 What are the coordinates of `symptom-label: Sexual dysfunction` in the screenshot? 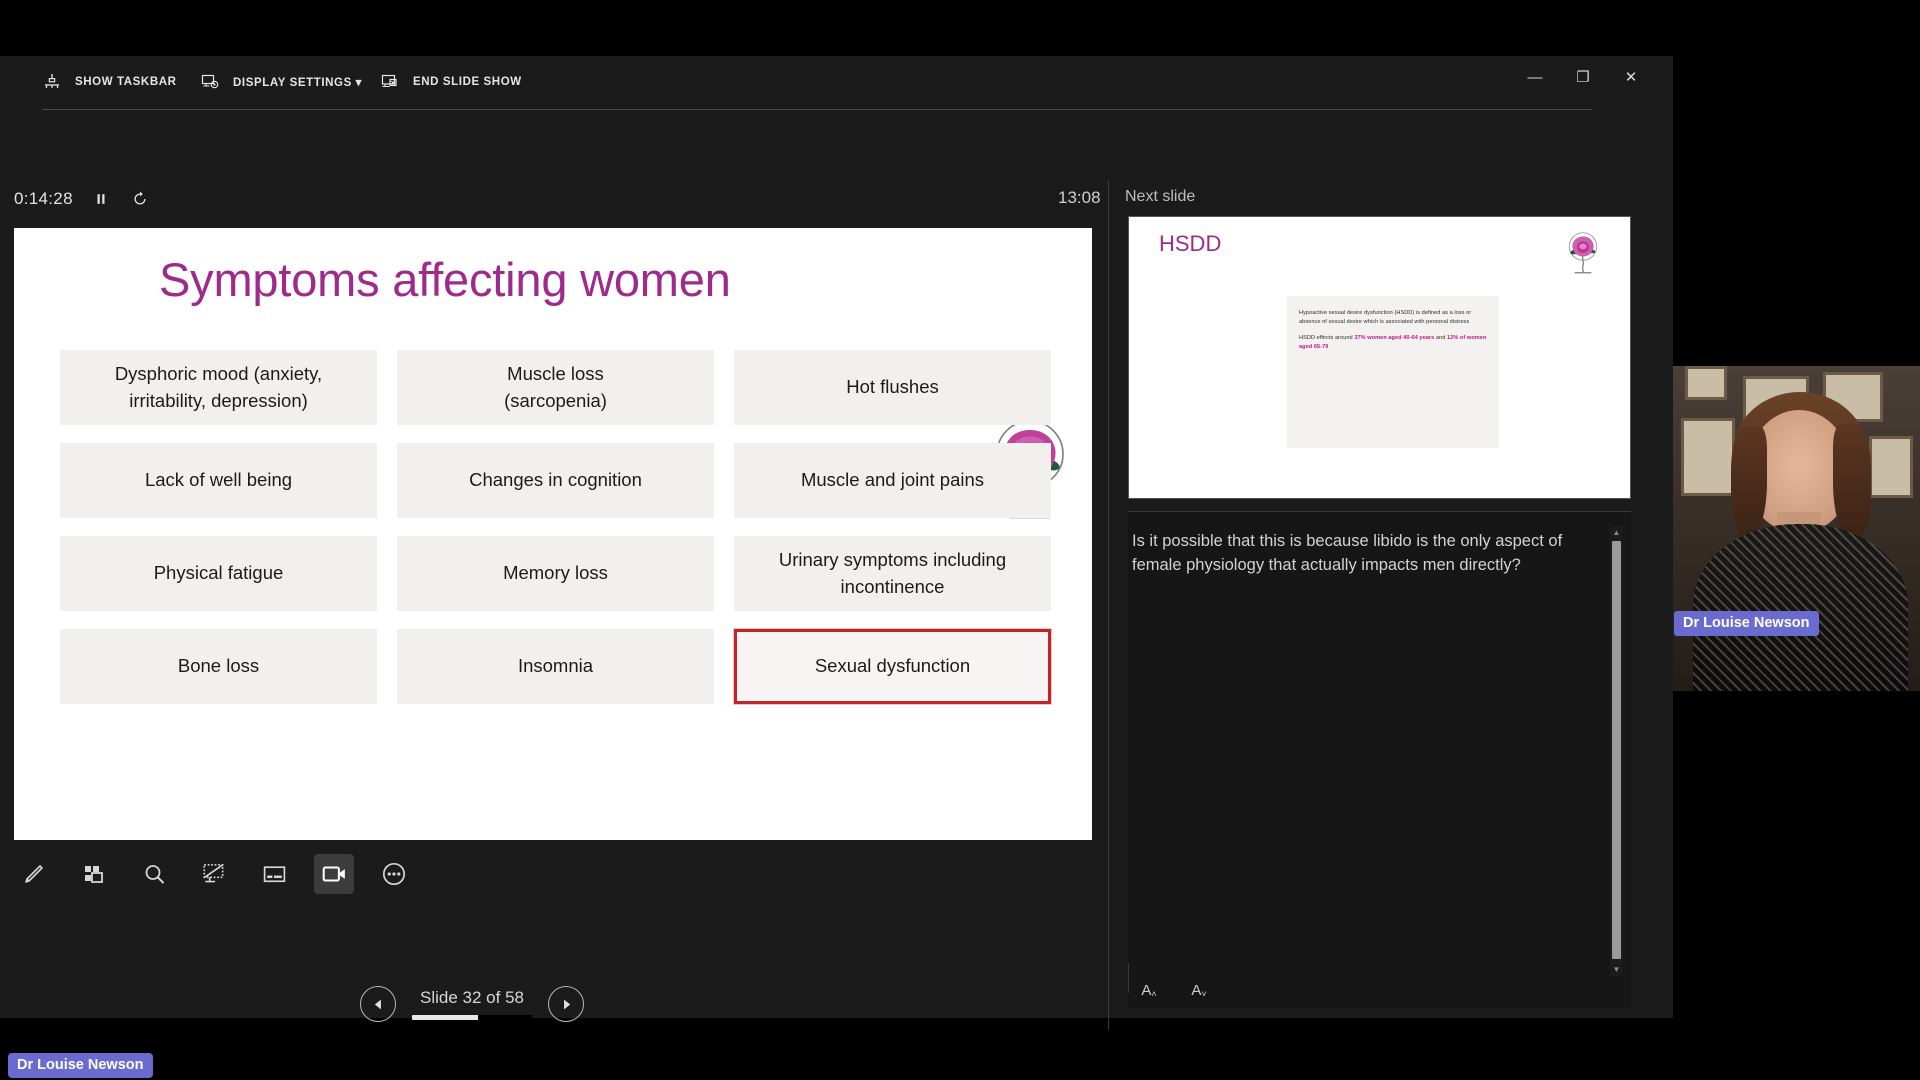 It's located at (892, 666).